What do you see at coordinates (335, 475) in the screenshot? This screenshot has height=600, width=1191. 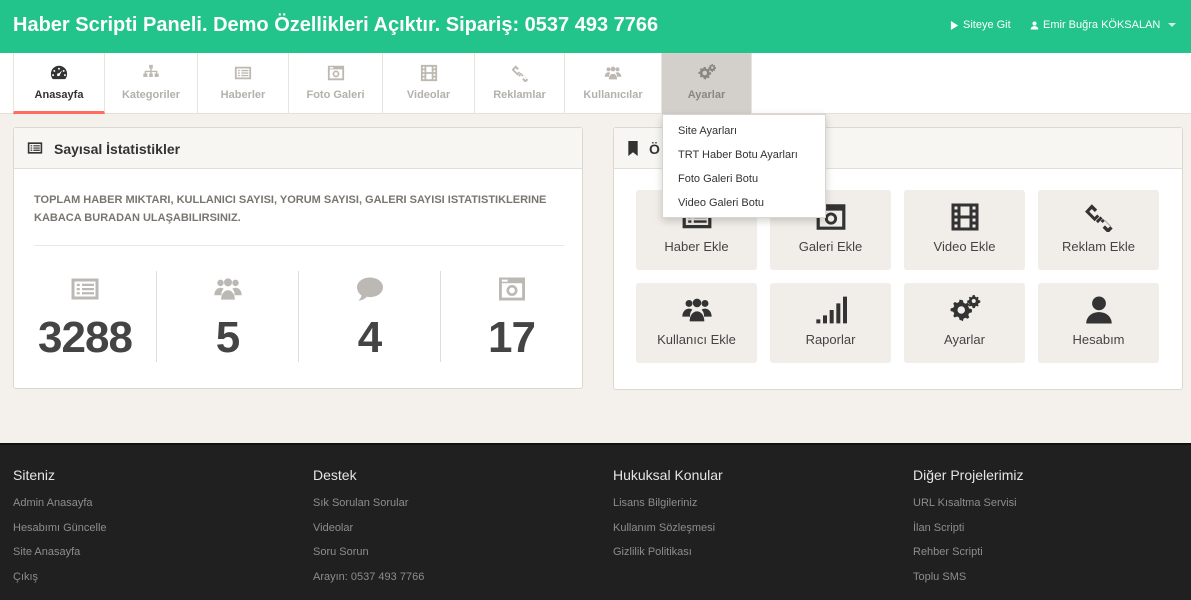 I see `footer-column-title: Destek` at bounding box center [335, 475].